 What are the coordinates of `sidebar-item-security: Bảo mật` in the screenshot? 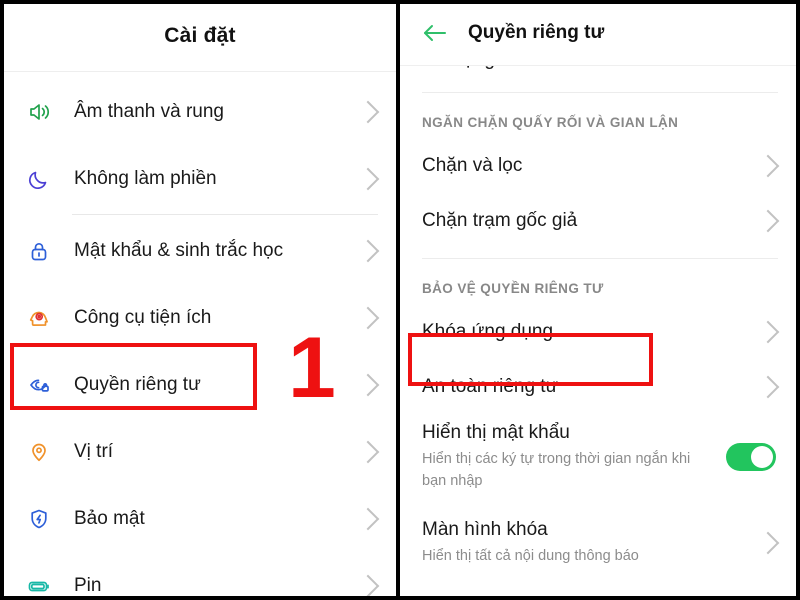 It's located at (200, 518).